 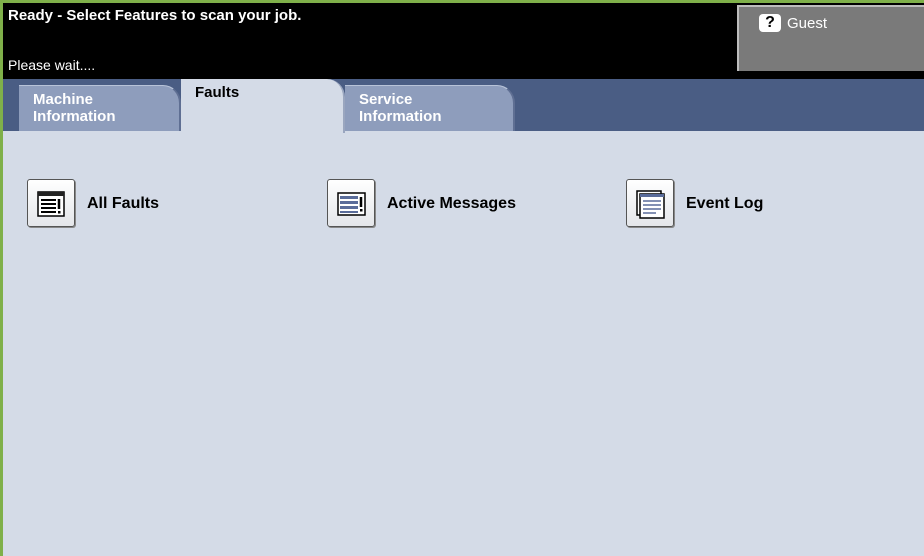 I want to click on question-mark-icon: ?, so click(x=770, y=23).